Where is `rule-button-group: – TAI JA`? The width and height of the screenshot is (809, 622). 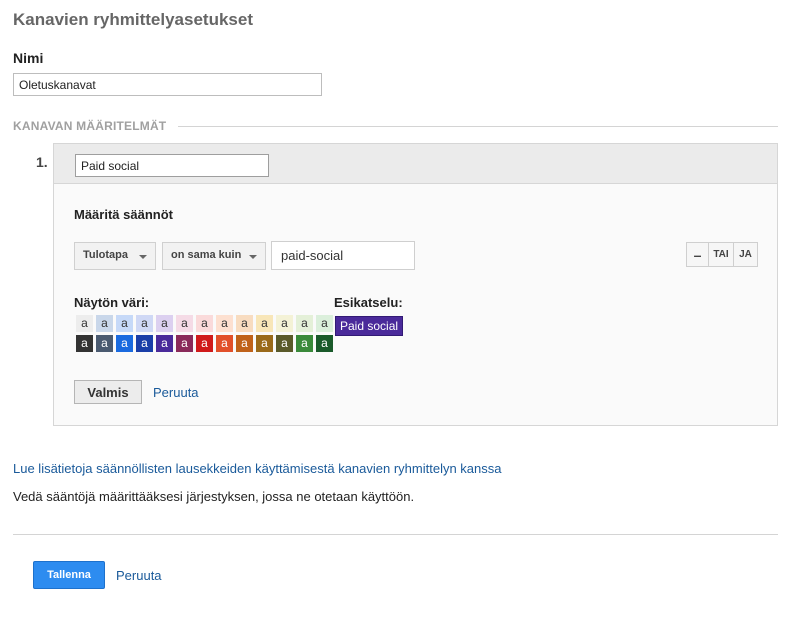
rule-button-group: – TAI JA is located at coordinates (722, 254).